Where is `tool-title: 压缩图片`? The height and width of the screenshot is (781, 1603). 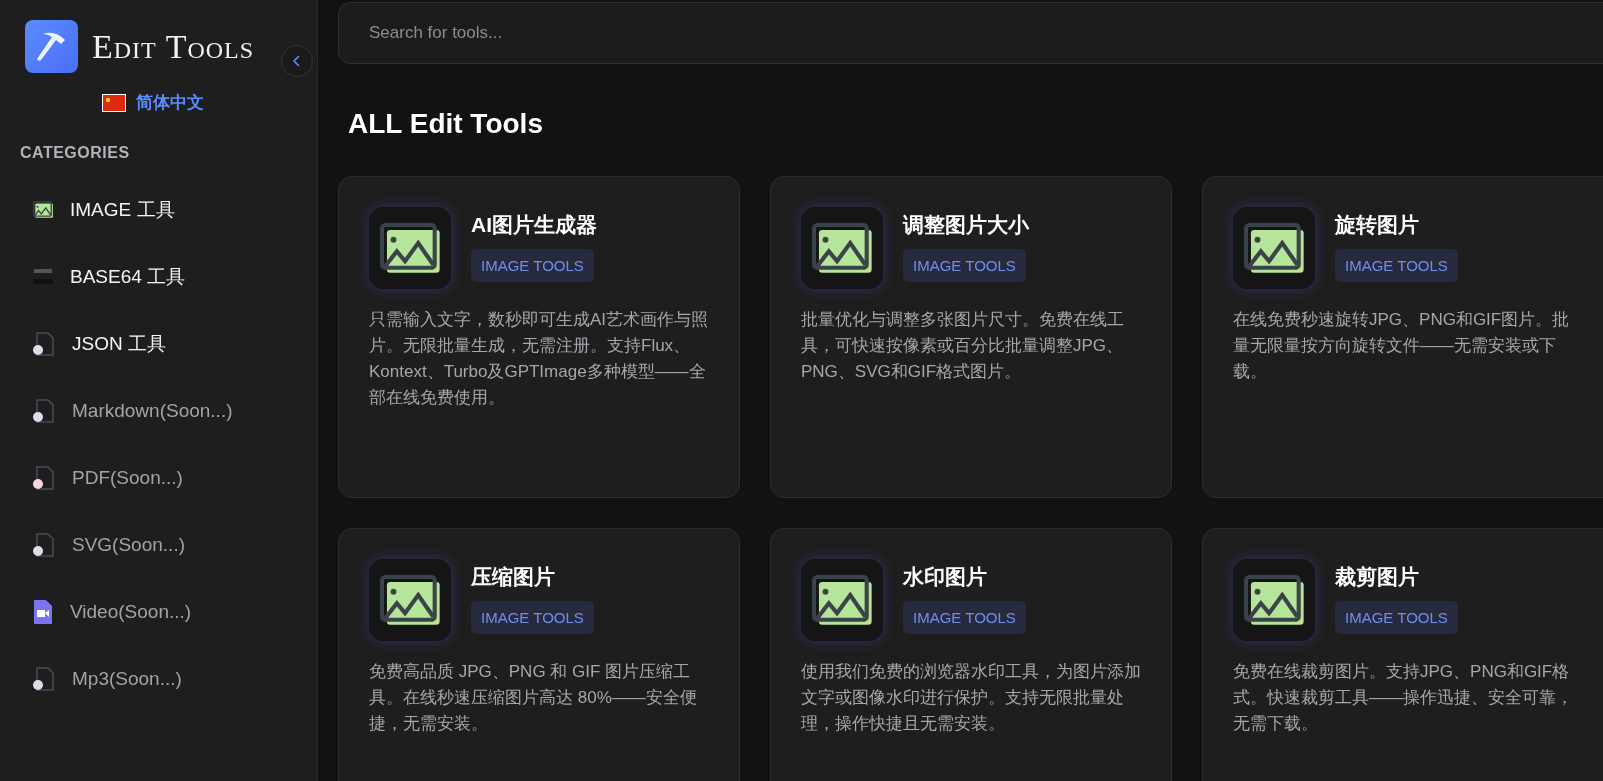
tool-title: 压缩图片 is located at coordinates (513, 577).